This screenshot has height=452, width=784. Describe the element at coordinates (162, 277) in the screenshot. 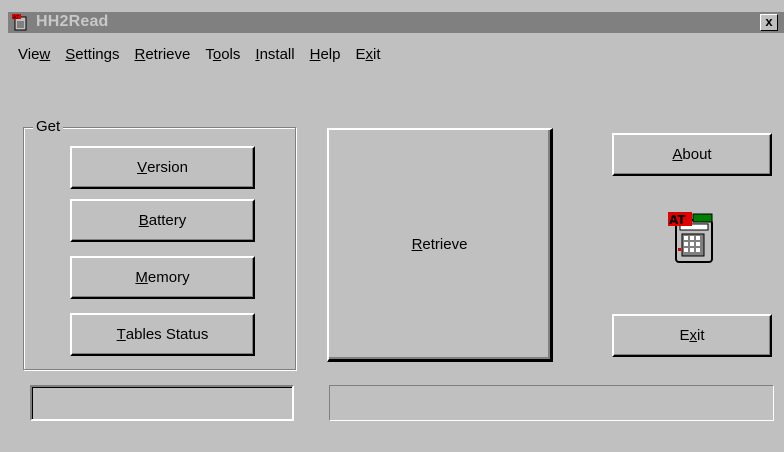

I see `memory-button: Memory` at that location.